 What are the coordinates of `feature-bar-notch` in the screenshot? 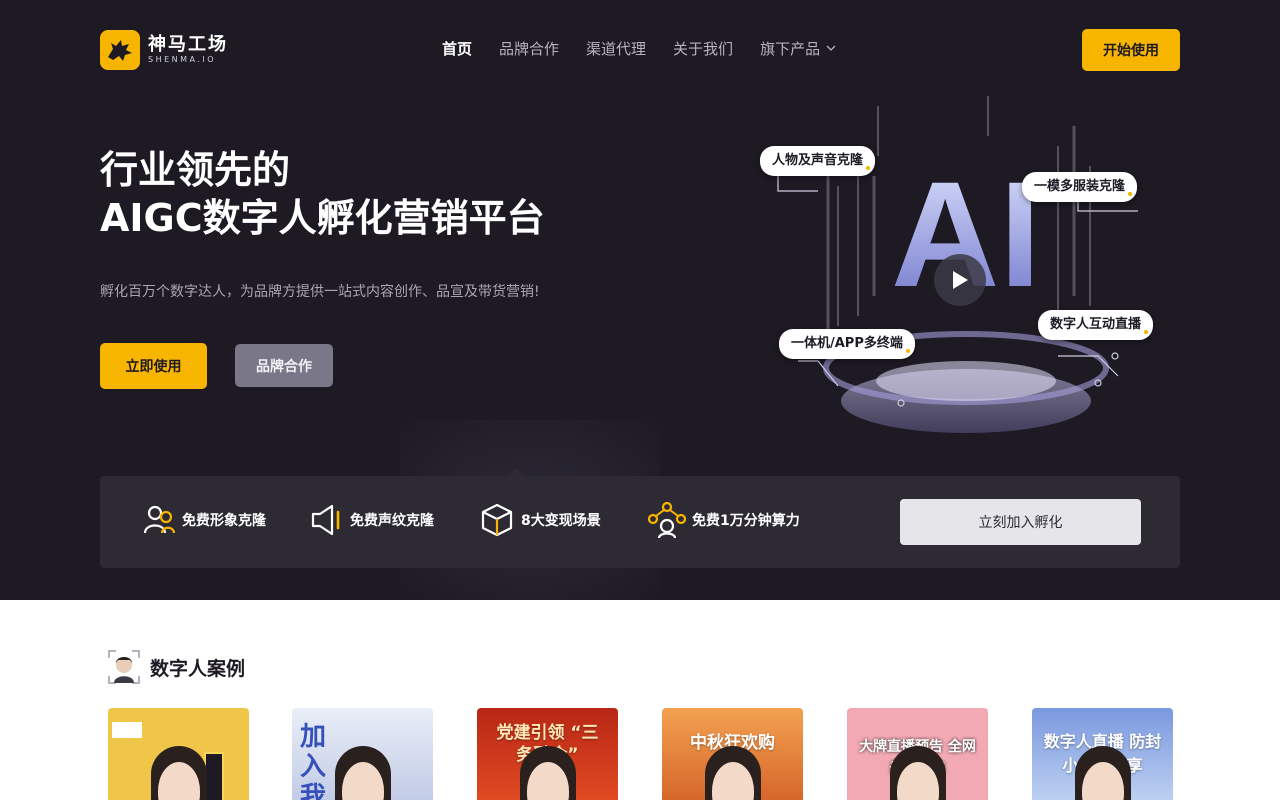 It's located at (516, 472).